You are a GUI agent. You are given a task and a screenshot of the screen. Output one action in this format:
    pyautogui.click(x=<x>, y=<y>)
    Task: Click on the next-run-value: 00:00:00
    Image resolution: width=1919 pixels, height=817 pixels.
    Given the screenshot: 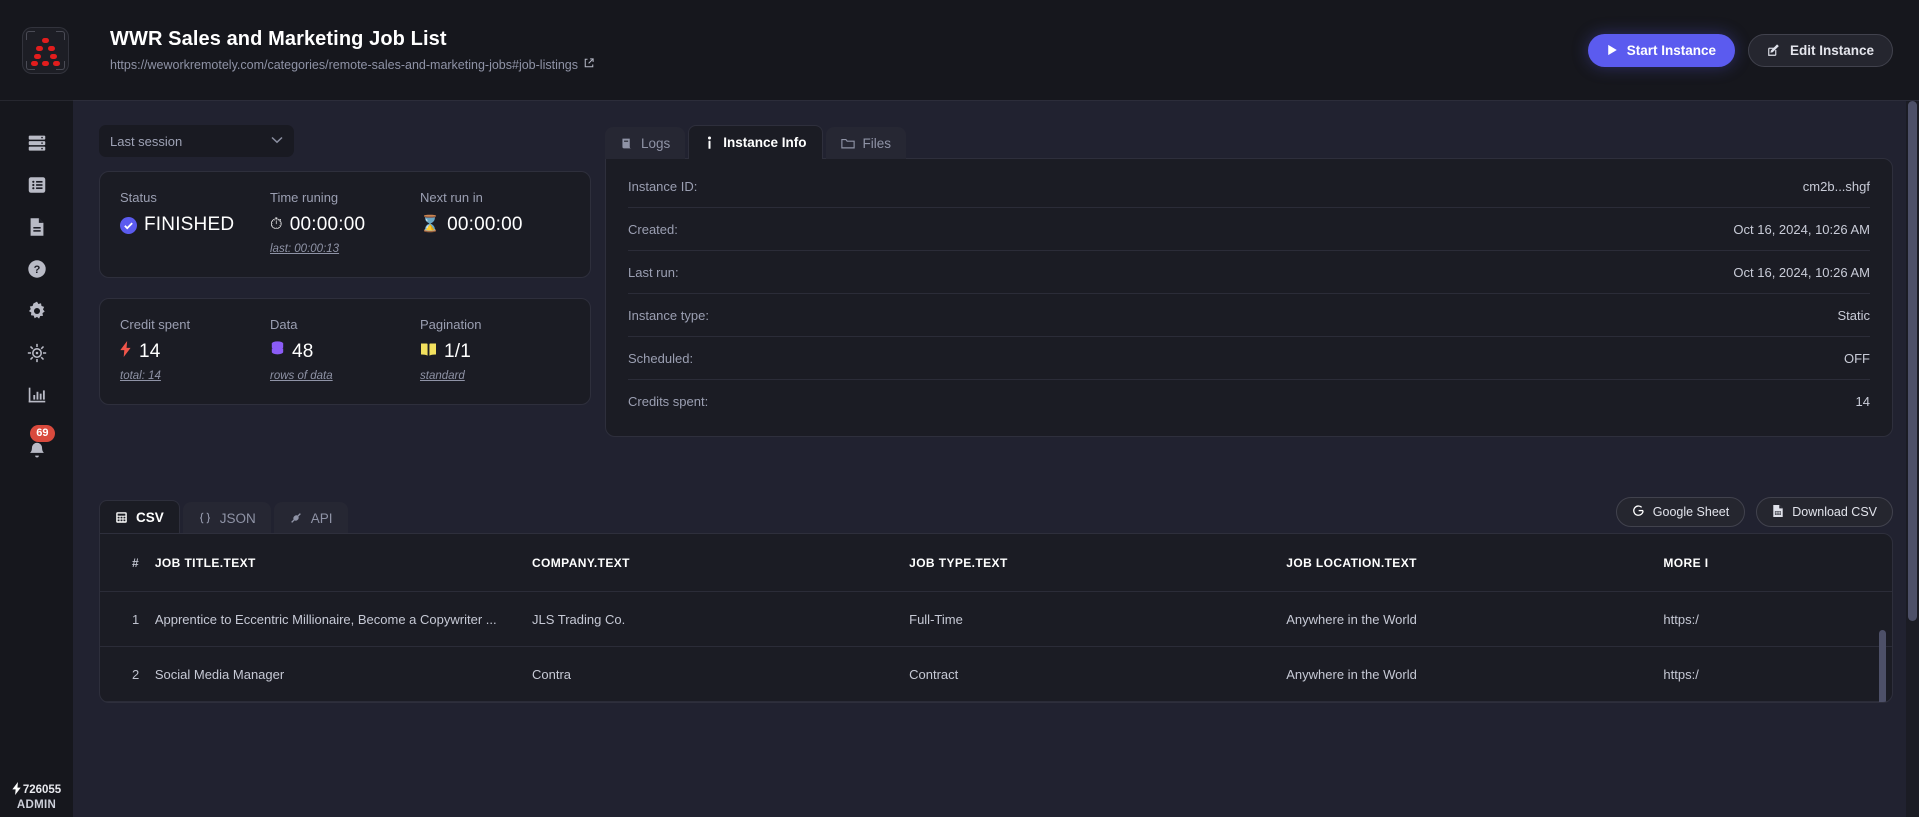 What is the action you would take?
    pyautogui.click(x=485, y=224)
    